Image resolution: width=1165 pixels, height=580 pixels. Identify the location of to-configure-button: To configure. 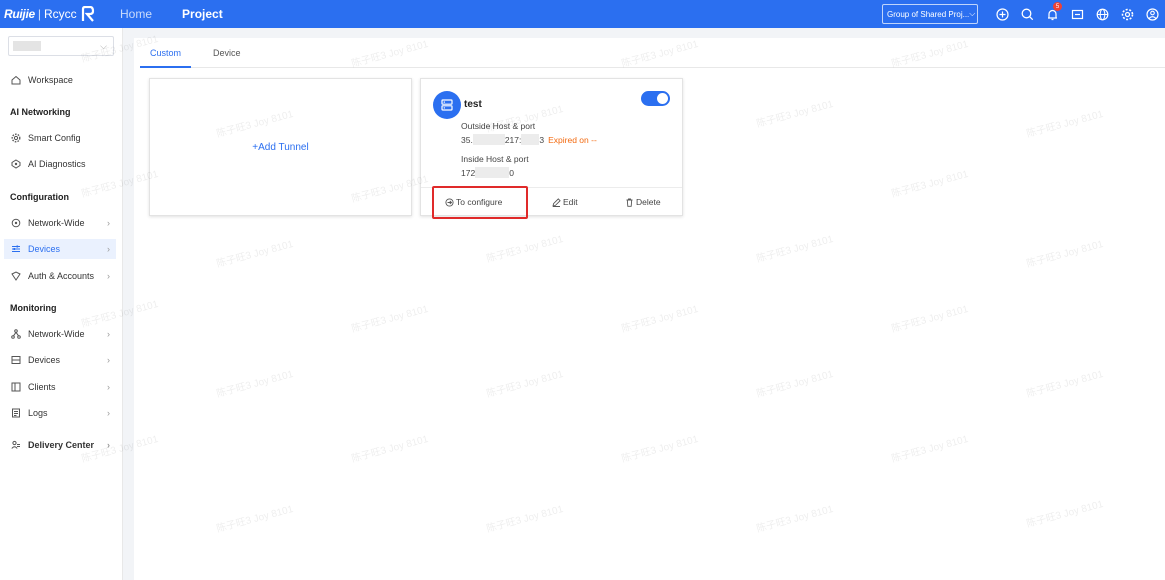
(473, 202).